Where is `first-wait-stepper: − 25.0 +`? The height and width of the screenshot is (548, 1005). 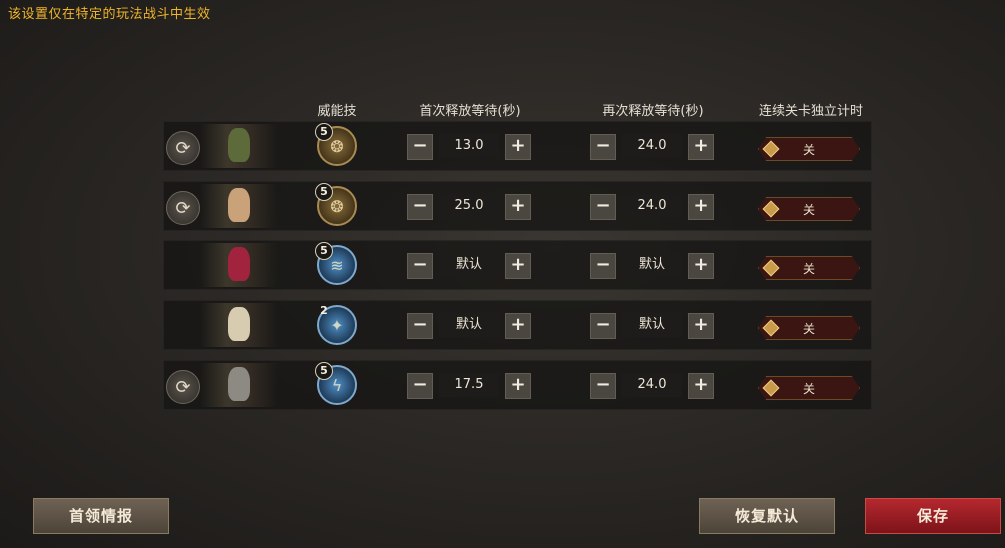 first-wait-stepper: − 25.0 + is located at coordinates (469, 207).